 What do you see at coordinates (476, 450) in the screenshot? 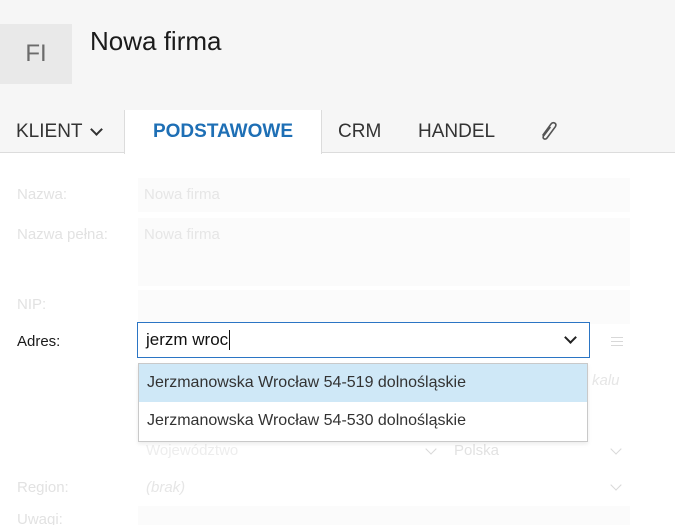
I see `kraj-select: Polska` at bounding box center [476, 450].